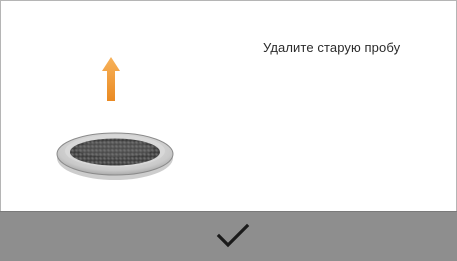 This screenshot has height=261, width=457. What do you see at coordinates (115, 156) in the screenshot?
I see `sample-pan-icon` at bounding box center [115, 156].